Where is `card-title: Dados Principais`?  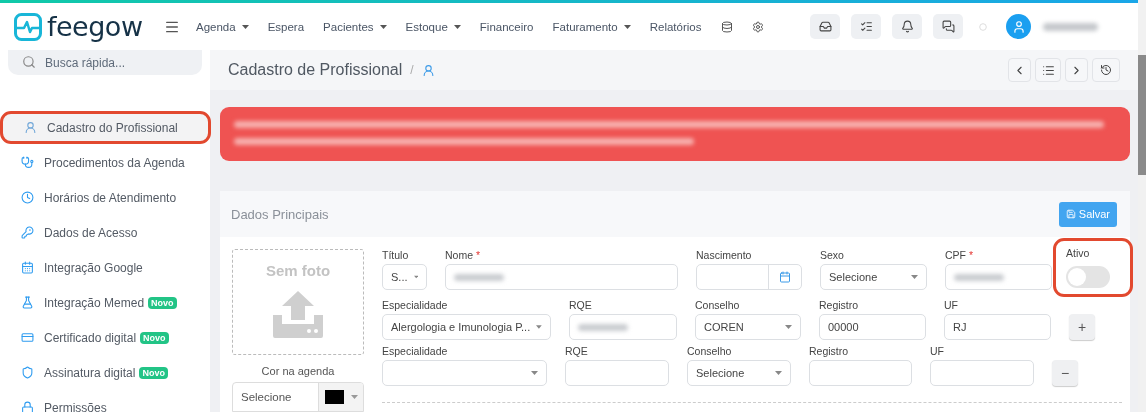 card-title: Dados Principais is located at coordinates (280, 214).